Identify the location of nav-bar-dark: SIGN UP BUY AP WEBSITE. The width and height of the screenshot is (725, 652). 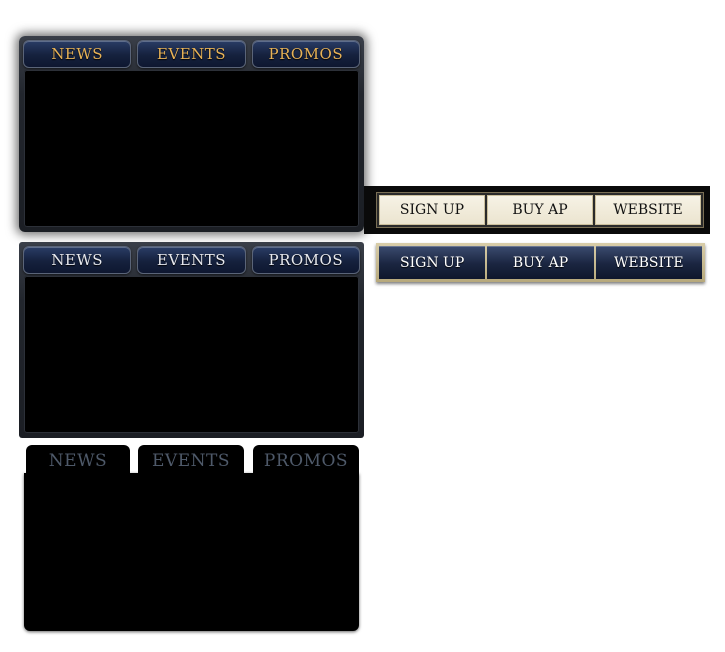
(540, 262).